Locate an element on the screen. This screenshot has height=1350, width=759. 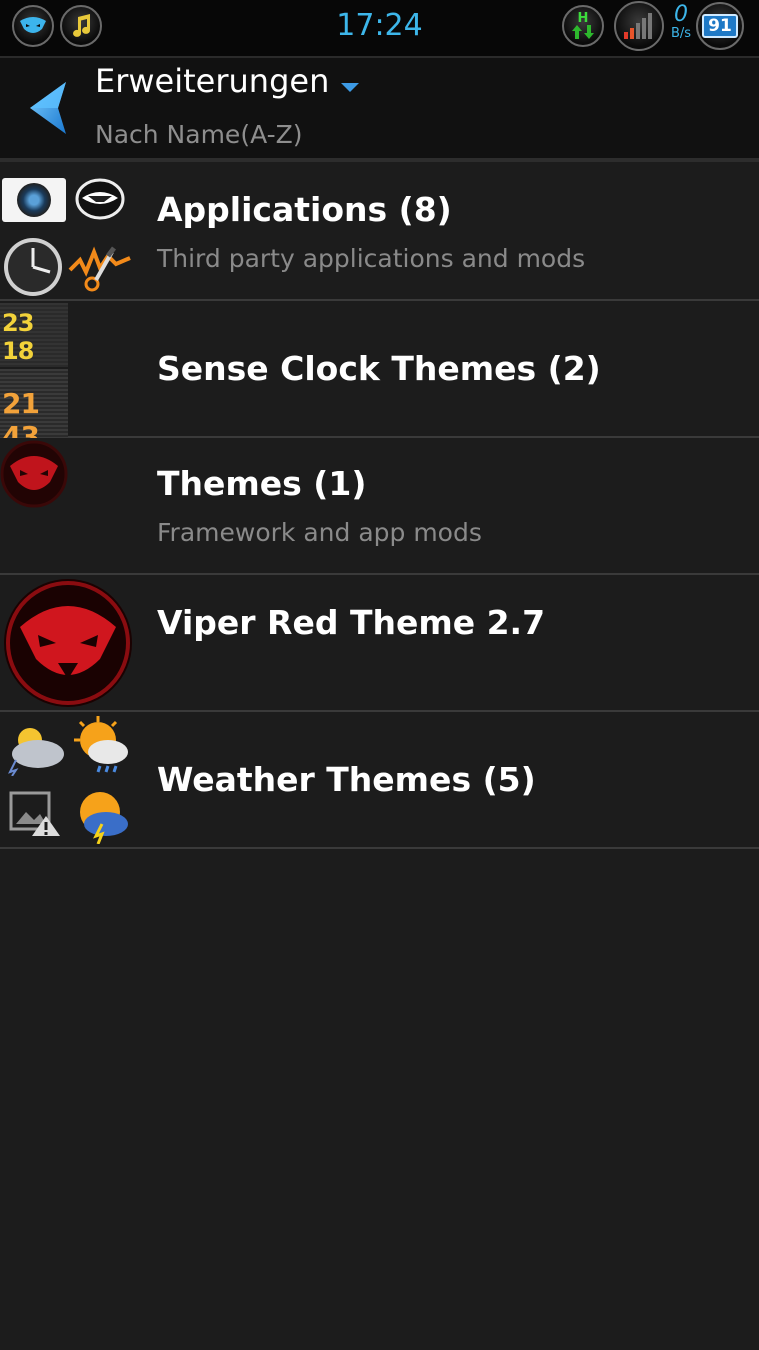
back-button is located at coordinates (49, 108).